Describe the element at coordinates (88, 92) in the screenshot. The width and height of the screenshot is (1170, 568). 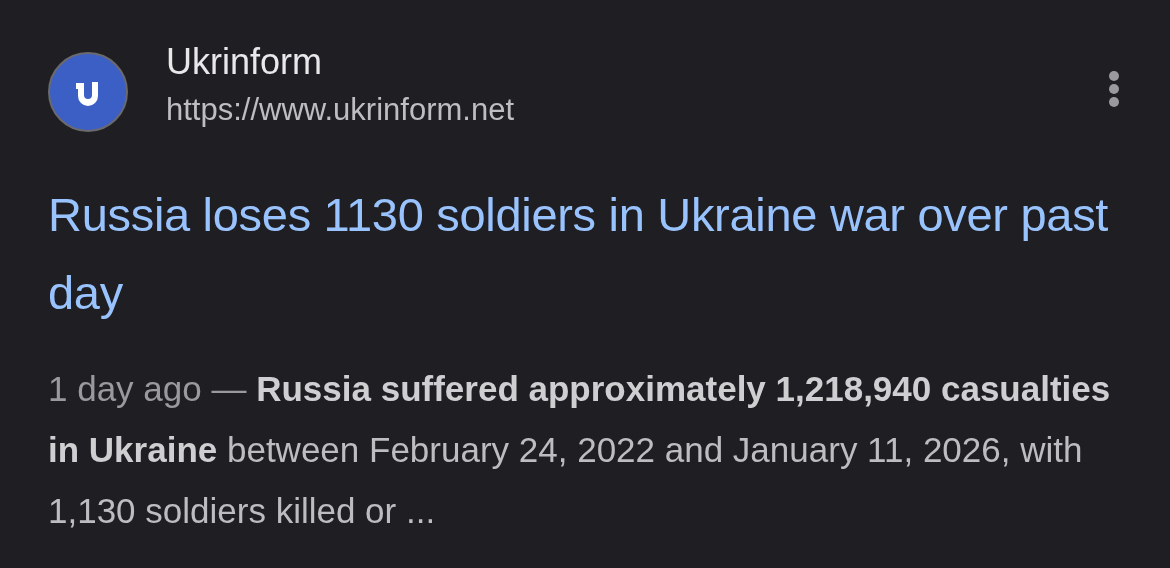
I see `logo-icon` at that location.